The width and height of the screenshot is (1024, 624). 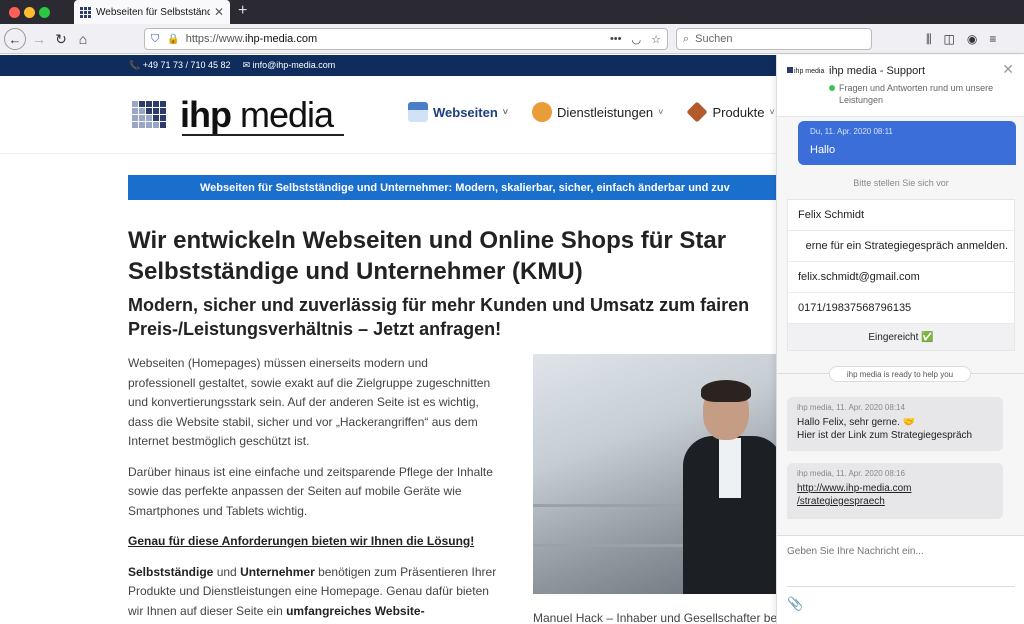 What do you see at coordinates (44, 12) in the screenshot?
I see `window-maximize-button` at bounding box center [44, 12].